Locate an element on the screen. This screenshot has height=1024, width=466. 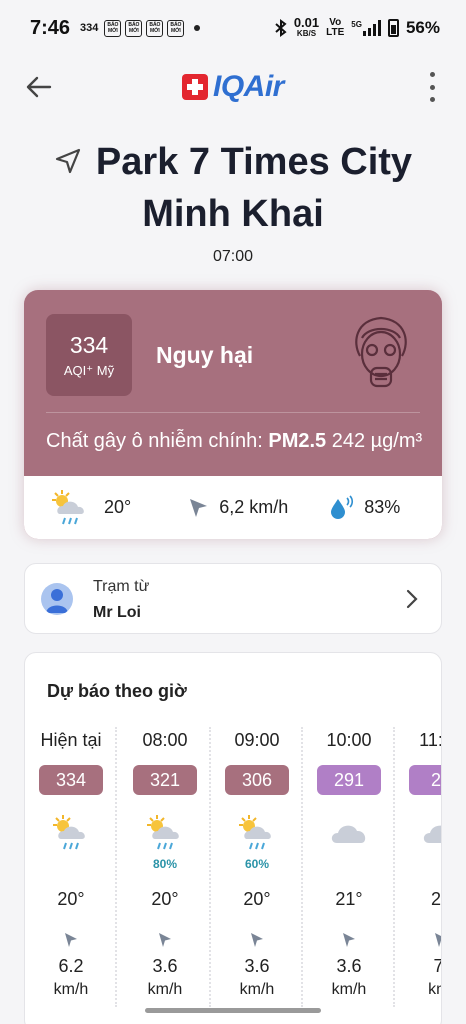
humidity-drop-icon is located at coordinates (342, 506).